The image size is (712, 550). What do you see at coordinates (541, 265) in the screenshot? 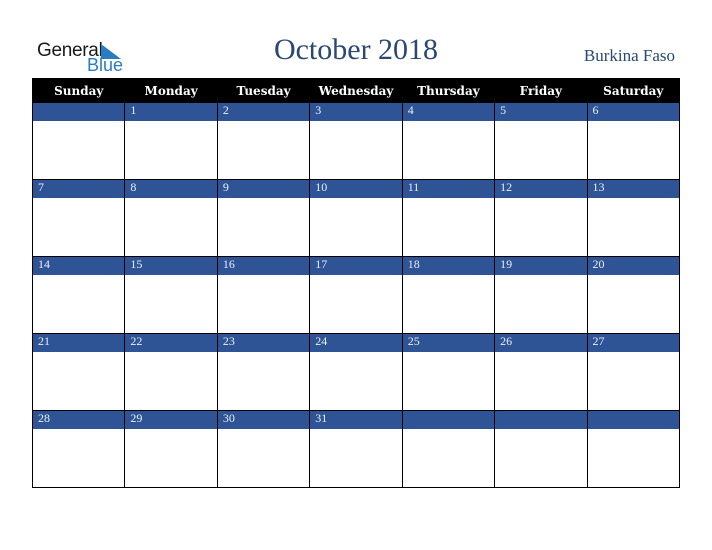
I see `day-number: 19` at bounding box center [541, 265].